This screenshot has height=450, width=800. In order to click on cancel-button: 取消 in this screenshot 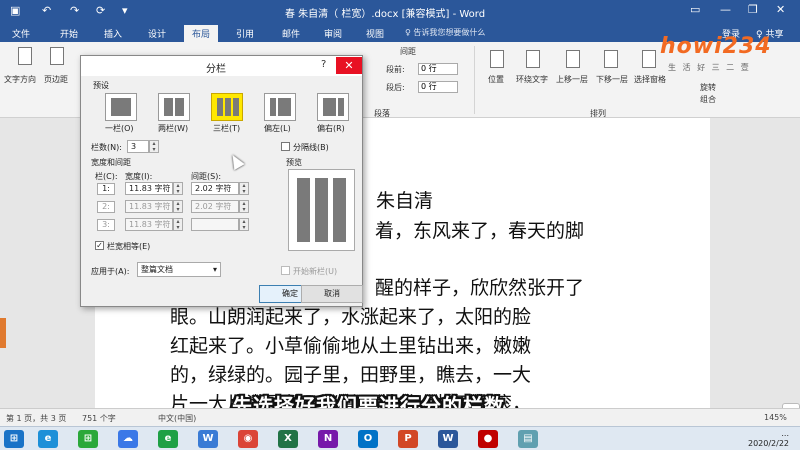, I will do `click(332, 294)`.